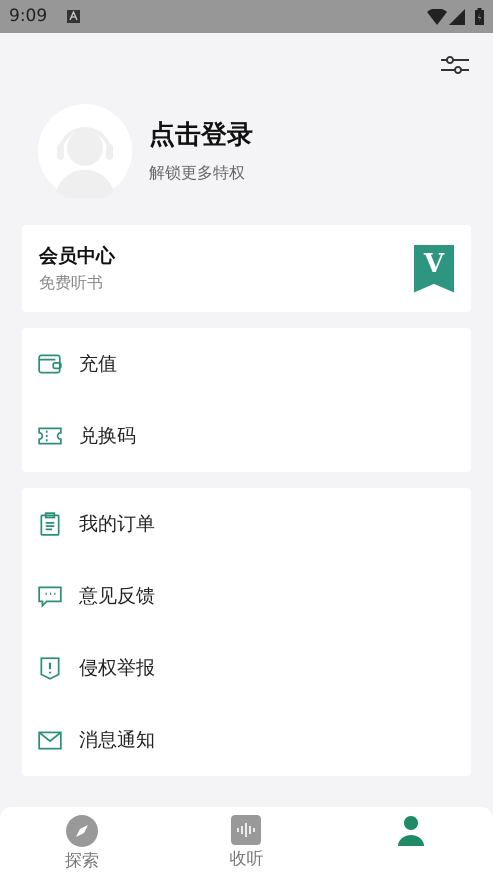 The height and width of the screenshot is (878, 493). I want to click on member-title: 会员中心, so click(77, 257).